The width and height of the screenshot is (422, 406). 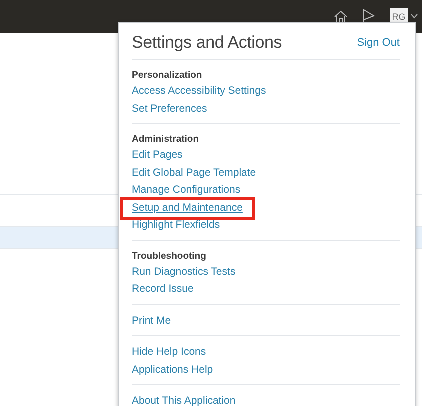 What do you see at coordinates (170, 109) in the screenshot?
I see `menu-link: Set Preferences` at bounding box center [170, 109].